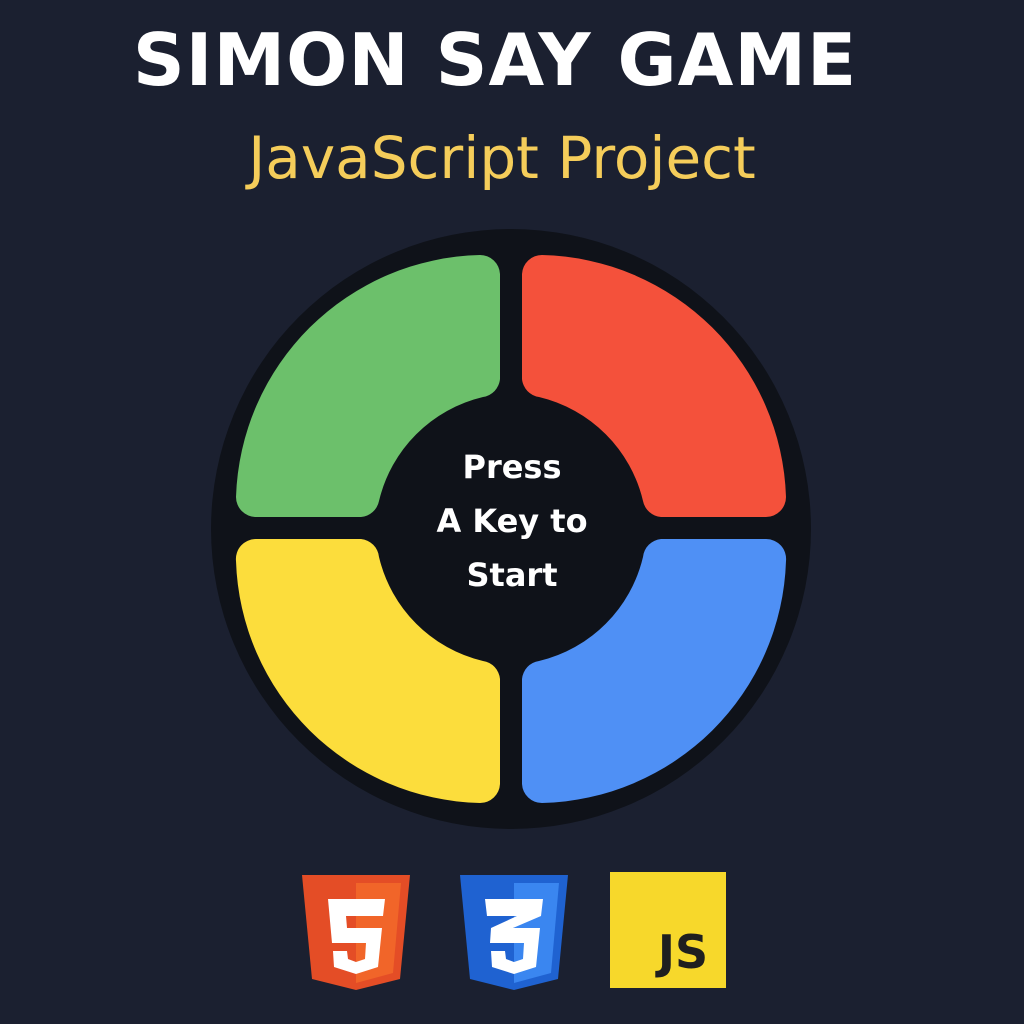  I want to click on js-logo-icon: JS, so click(668, 932).